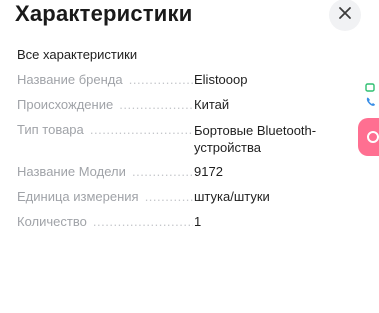 This screenshot has width=379, height=313. What do you see at coordinates (71, 79) in the screenshot?
I see `spec-label: Название бренда` at bounding box center [71, 79].